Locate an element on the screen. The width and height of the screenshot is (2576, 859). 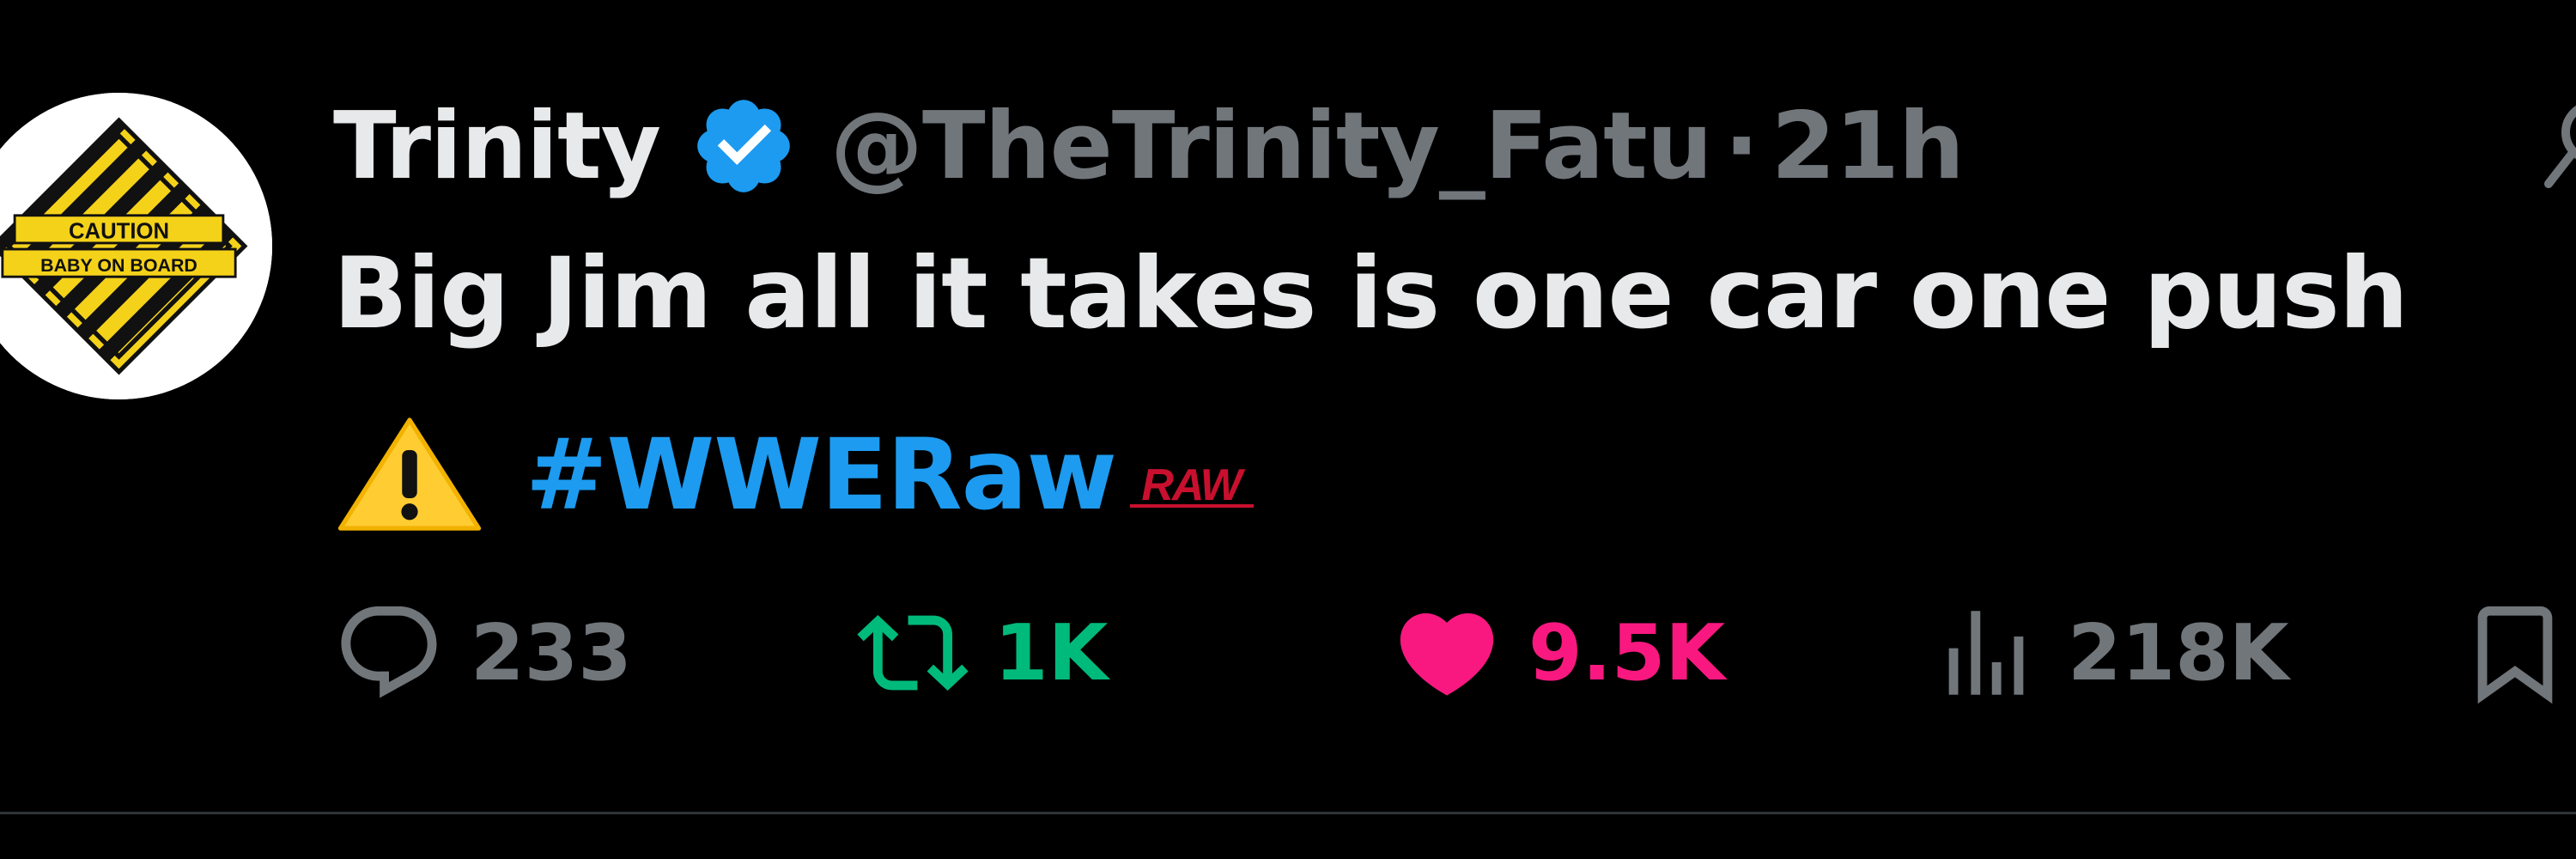
warning-emoji-icon is located at coordinates (409, 474).